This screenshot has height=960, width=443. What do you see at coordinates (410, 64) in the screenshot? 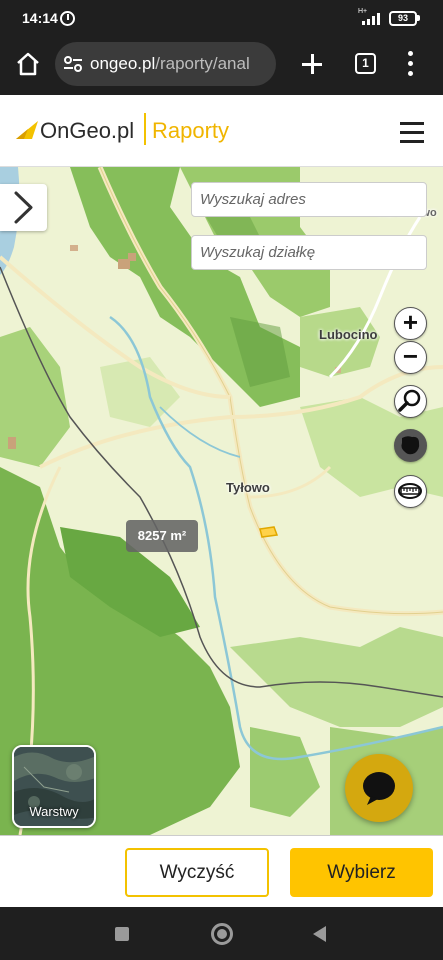
I see `more-menu-icon` at bounding box center [410, 64].